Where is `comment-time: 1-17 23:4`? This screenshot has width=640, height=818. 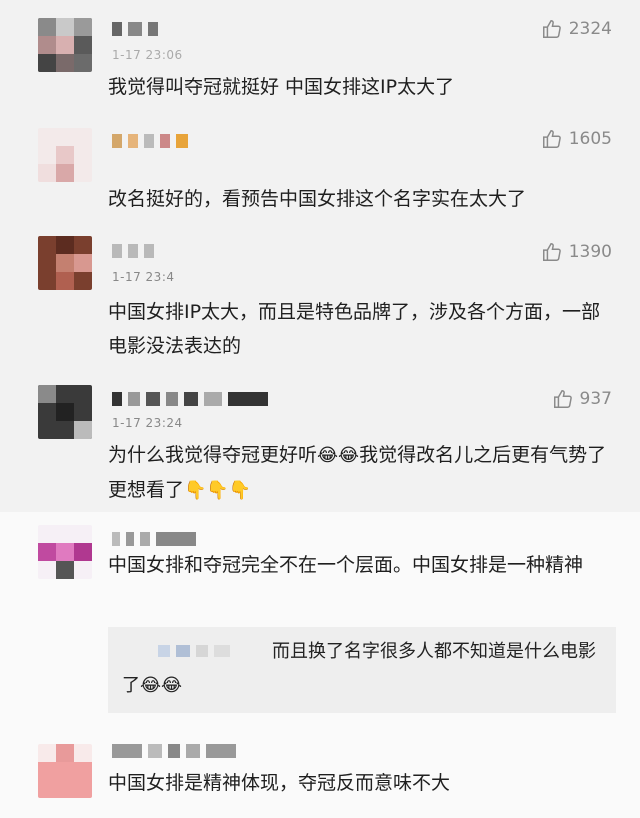 comment-time: 1-17 23:4 is located at coordinates (143, 277).